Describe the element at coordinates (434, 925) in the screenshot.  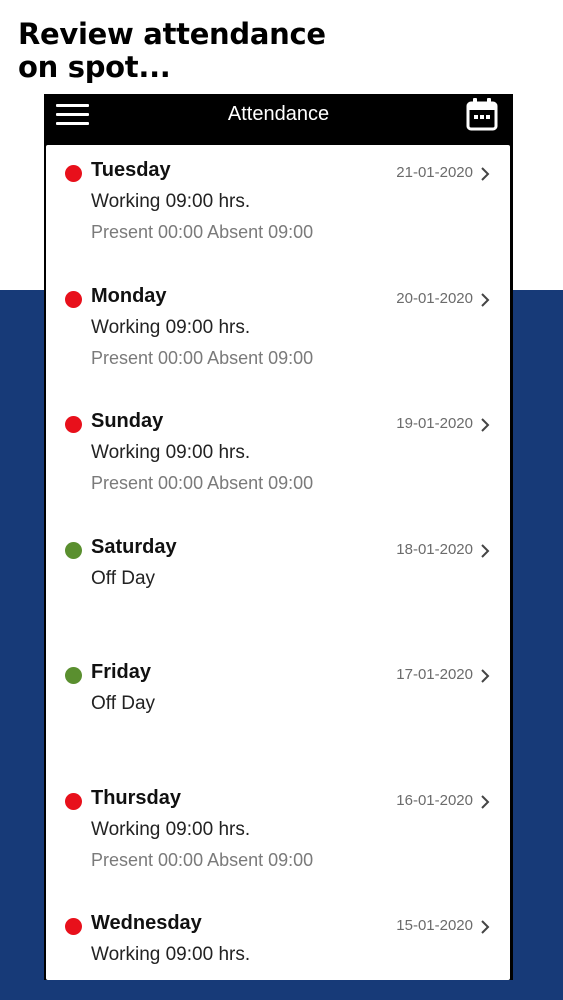
I see `date-label: 15-01-2020` at that location.